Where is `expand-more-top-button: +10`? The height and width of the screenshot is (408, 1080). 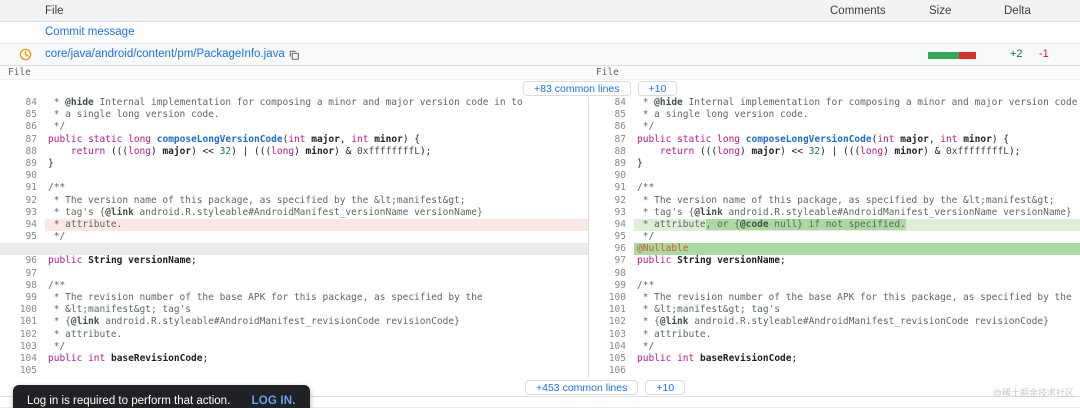 expand-more-top-button: +10 is located at coordinates (657, 88).